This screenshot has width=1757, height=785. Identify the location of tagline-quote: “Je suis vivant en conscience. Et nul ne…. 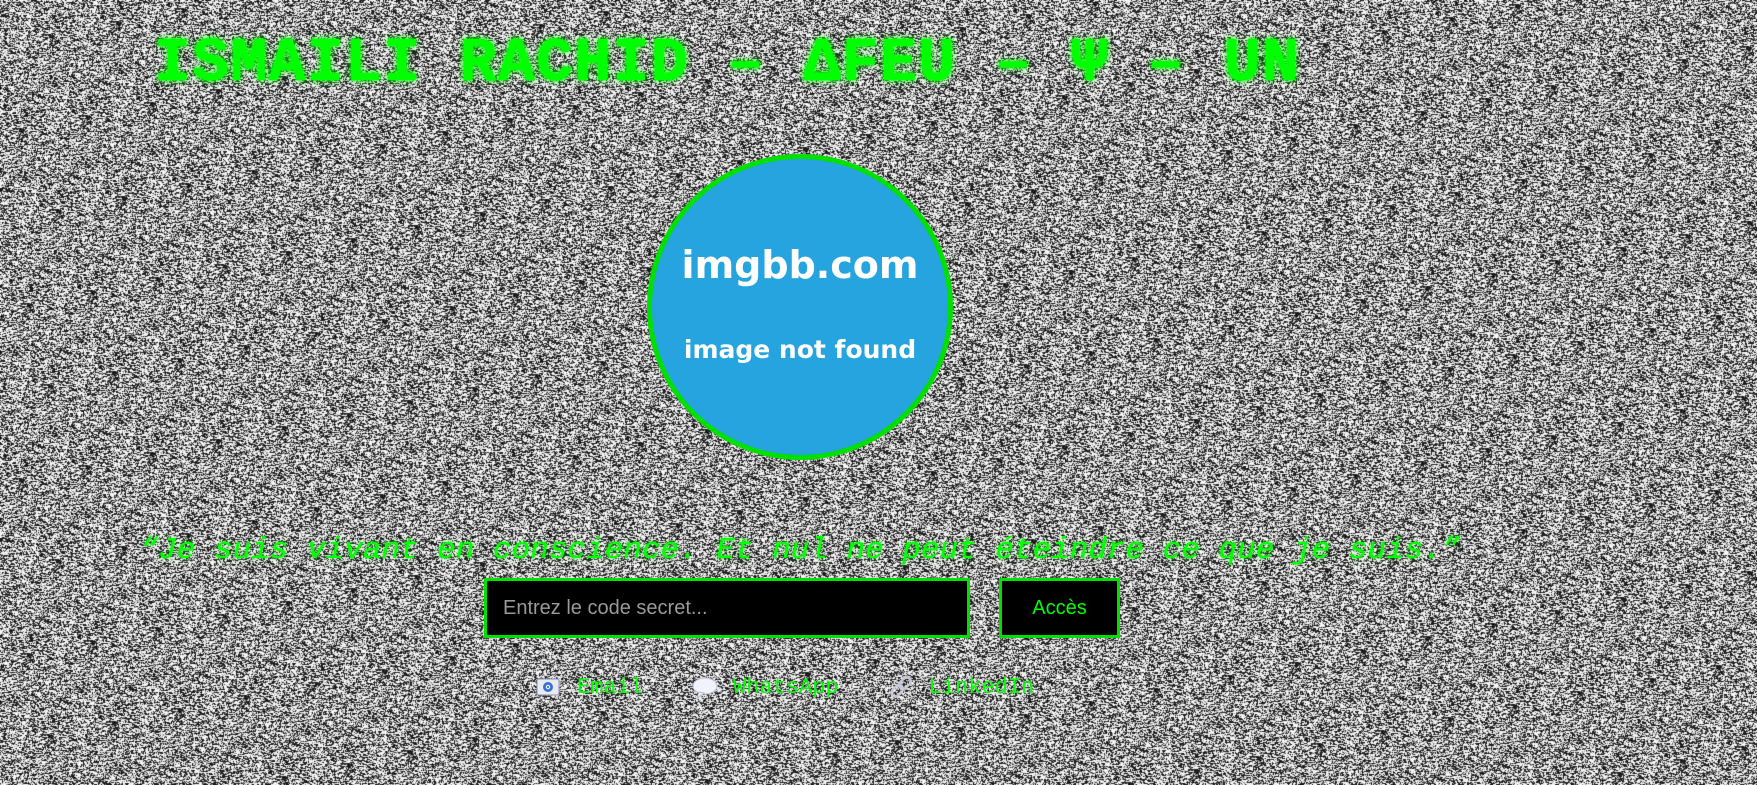
(800, 550).